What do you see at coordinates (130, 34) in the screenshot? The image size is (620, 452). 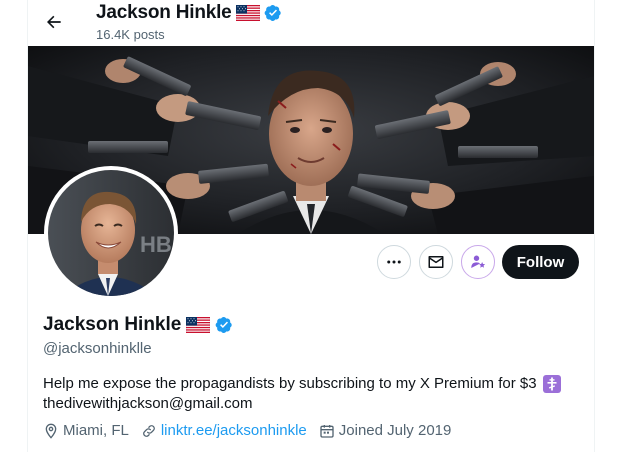 I see `posts-count: 16.4K posts` at bounding box center [130, 34].